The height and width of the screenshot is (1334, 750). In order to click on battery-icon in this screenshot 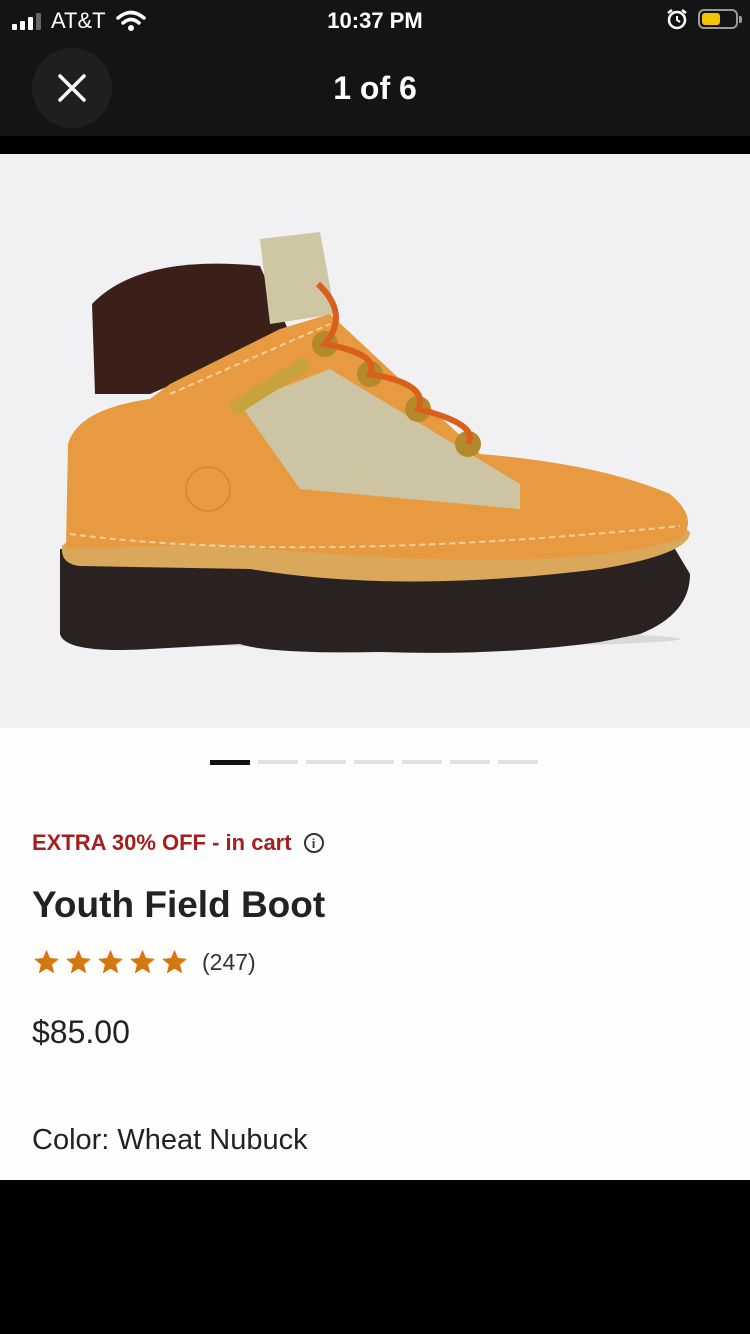, I will do `click(720, 19)`.